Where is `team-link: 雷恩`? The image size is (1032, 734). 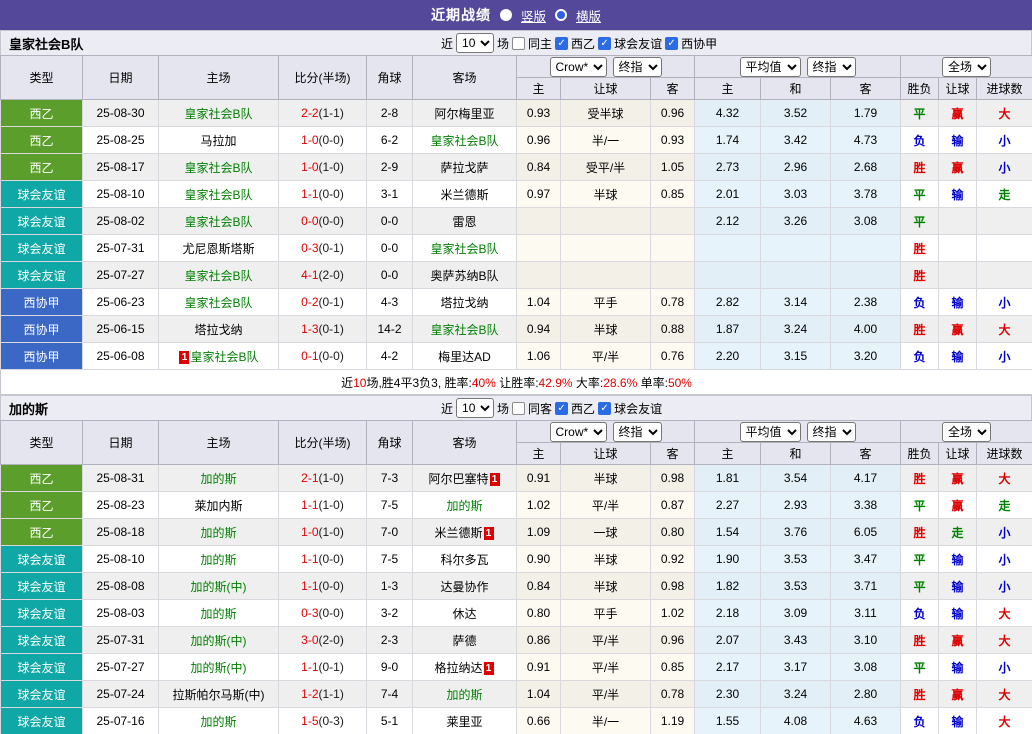 team-link: 雷恩 is located at coordinates (464, 222).